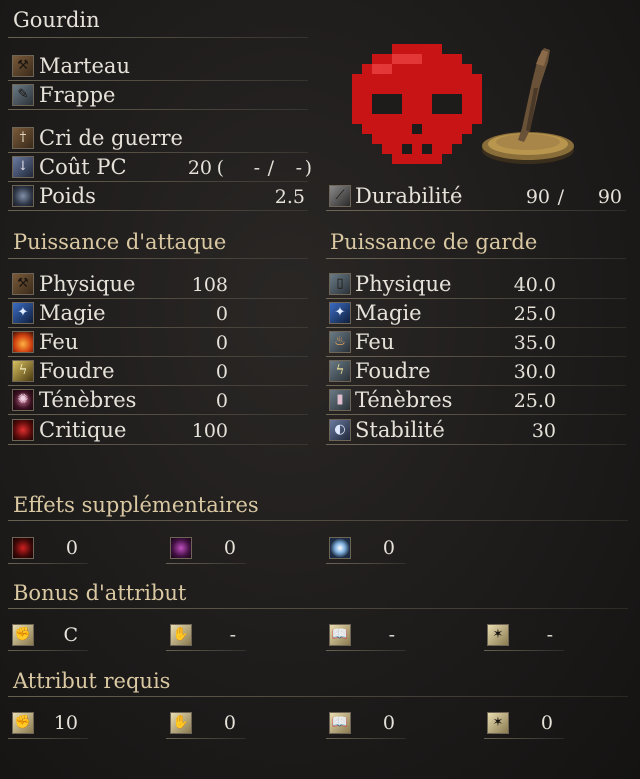 This screenshot has width=640, height=779. Describe the element at coordinates (23, 167) in the screenshot. I see `fp-icon: ↓` at that location.